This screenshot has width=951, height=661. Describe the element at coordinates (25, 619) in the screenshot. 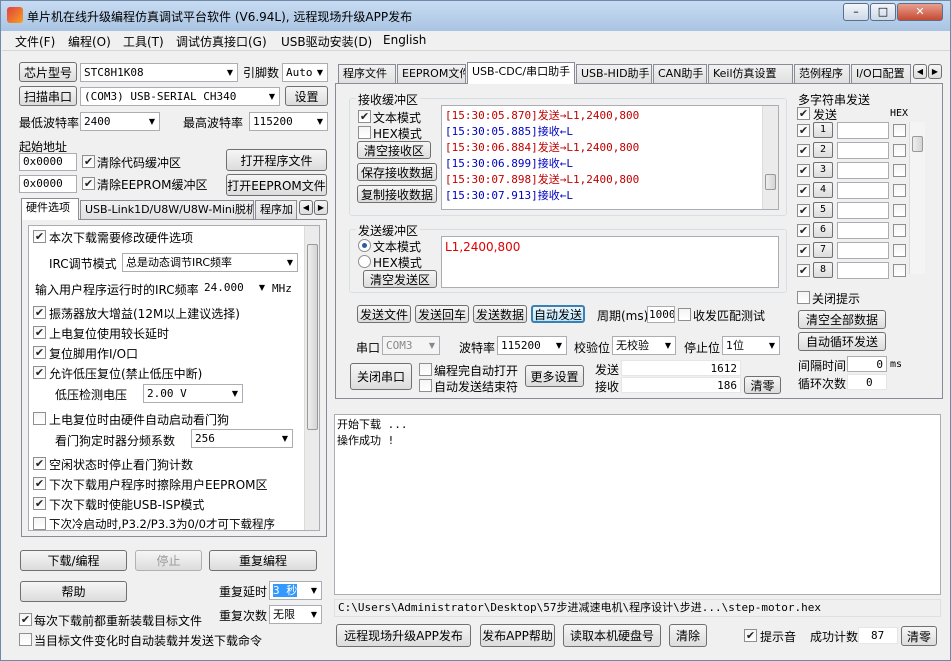

I see `reload-checkbox: ✔` at that location.